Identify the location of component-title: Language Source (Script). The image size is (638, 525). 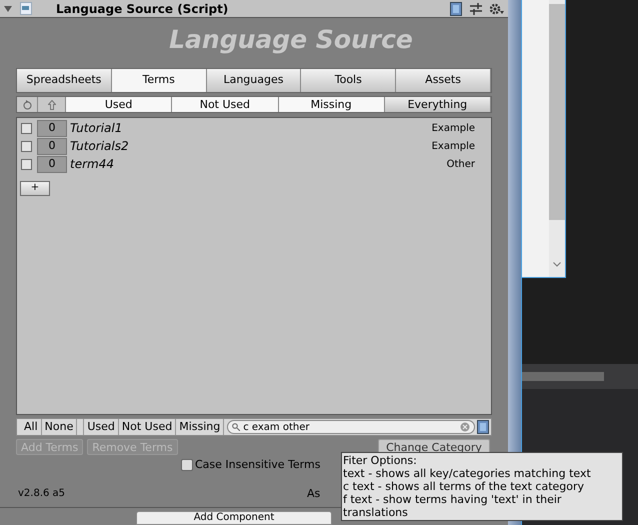
(142, 9).